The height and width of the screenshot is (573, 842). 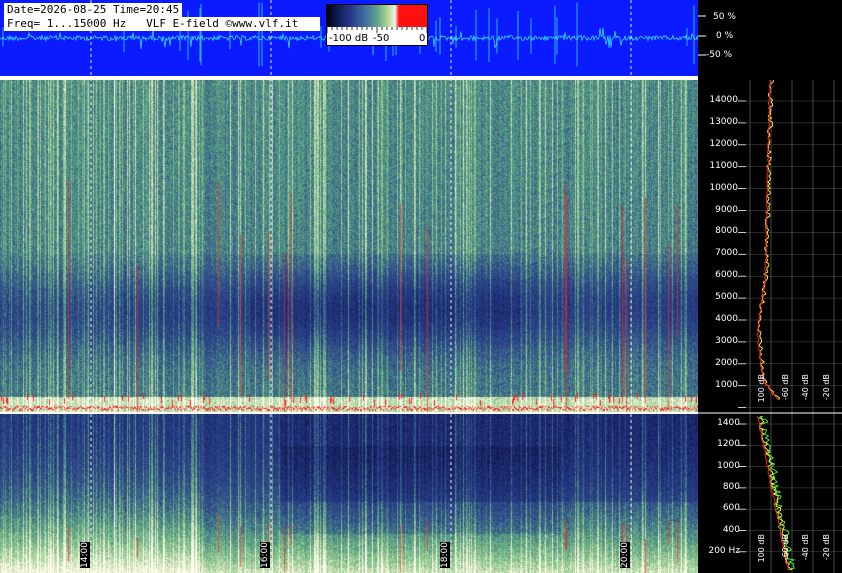 What do you see at coordinates (731, 486) in the screenshot?
I see `freq-tick-low-3: 800` at bounding box center [731, 486].